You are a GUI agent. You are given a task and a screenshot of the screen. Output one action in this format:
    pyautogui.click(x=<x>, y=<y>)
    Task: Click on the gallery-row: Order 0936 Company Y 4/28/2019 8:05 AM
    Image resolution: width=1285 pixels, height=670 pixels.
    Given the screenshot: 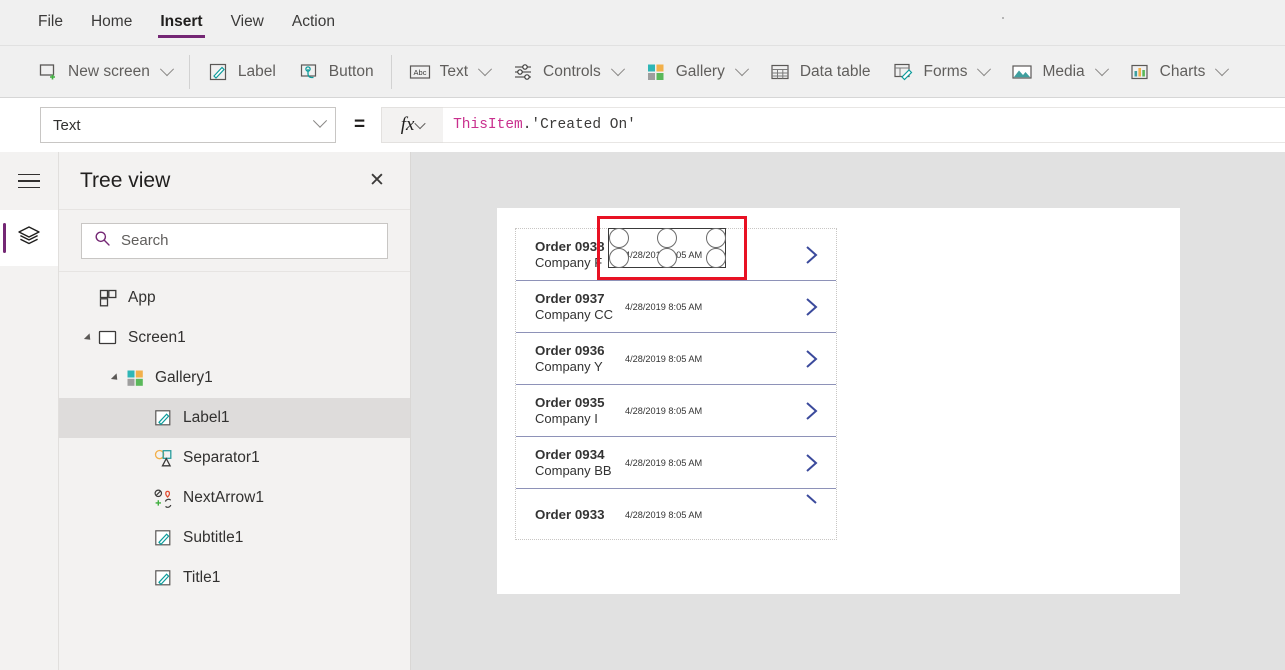 What is the action you would take?
    pyautogui.click(x=676, y=359)
    